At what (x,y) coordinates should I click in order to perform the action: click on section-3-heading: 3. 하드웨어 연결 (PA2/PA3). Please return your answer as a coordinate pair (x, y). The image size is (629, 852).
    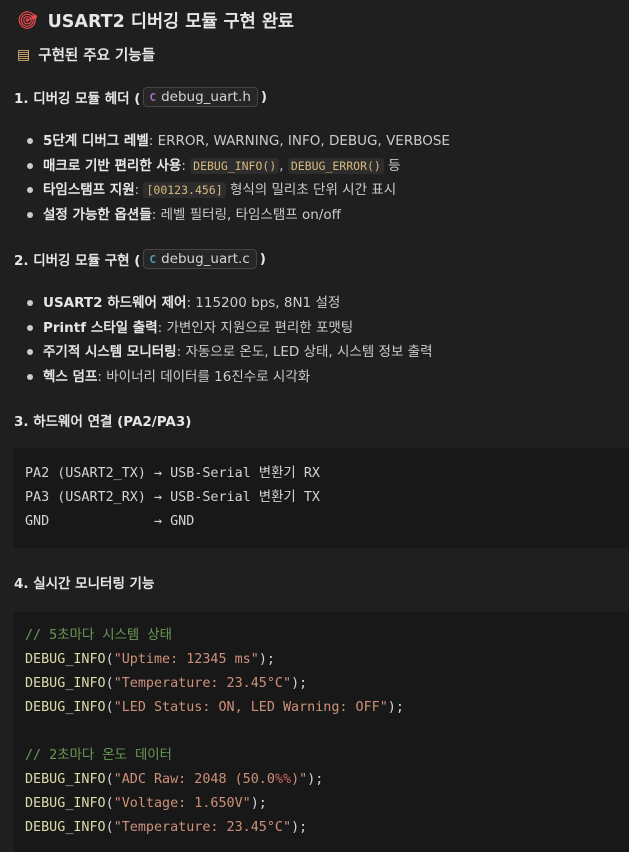
    Looking at the image, I should click on (102, 420).